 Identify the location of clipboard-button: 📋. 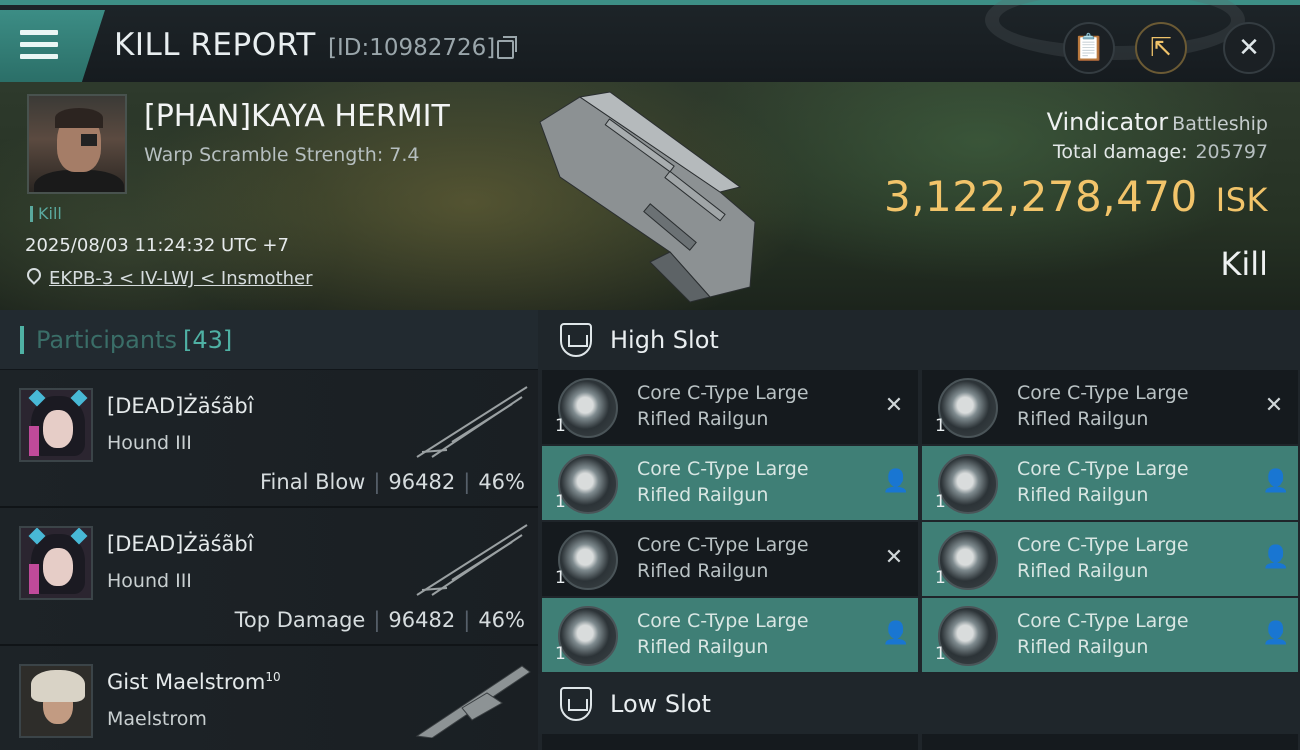
(1089, 48).